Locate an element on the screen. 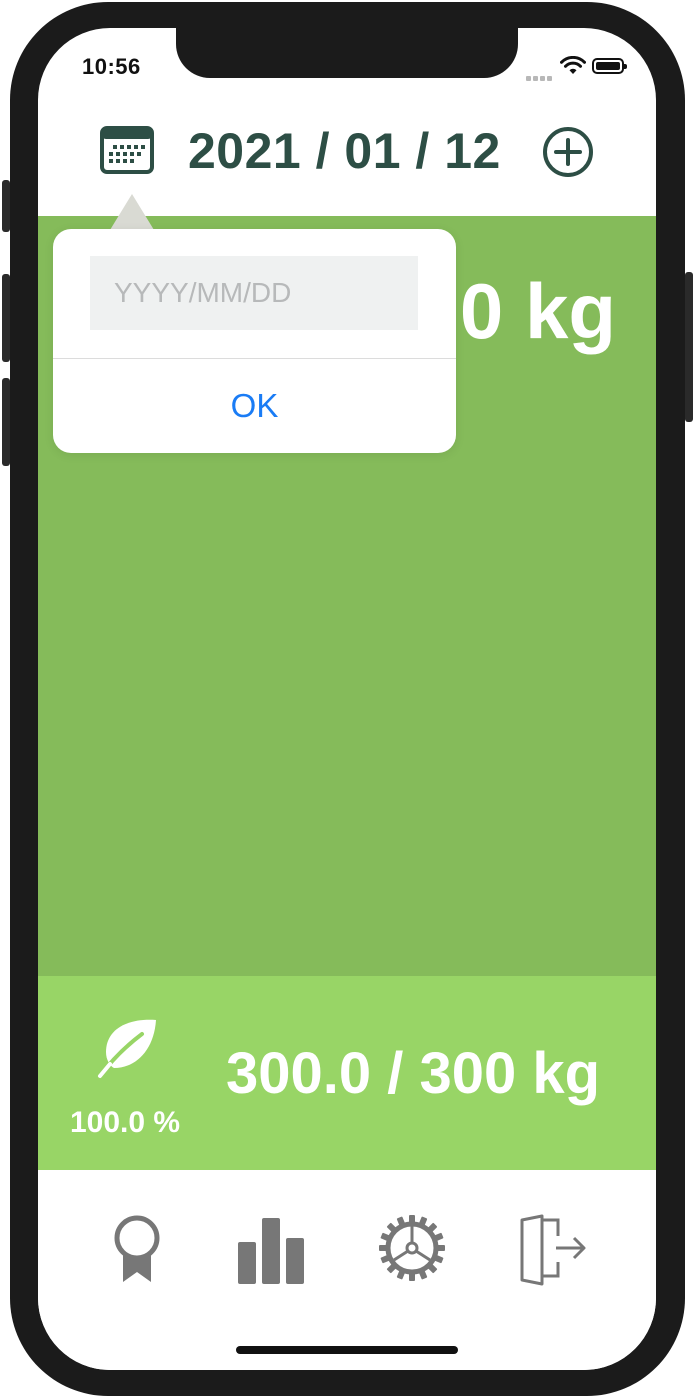 Image resolution: width=693 pixels, height=1398 pixels. cellular-signal-icon is located at coordinates (540, 74).